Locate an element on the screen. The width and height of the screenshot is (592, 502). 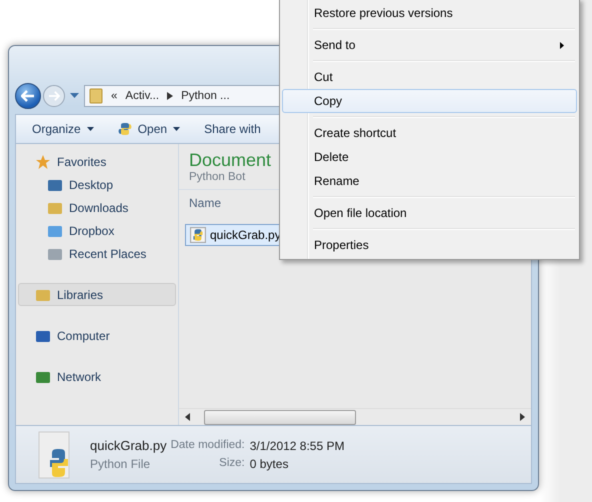
menu-item: Properties is located at coordinates (429, 245).